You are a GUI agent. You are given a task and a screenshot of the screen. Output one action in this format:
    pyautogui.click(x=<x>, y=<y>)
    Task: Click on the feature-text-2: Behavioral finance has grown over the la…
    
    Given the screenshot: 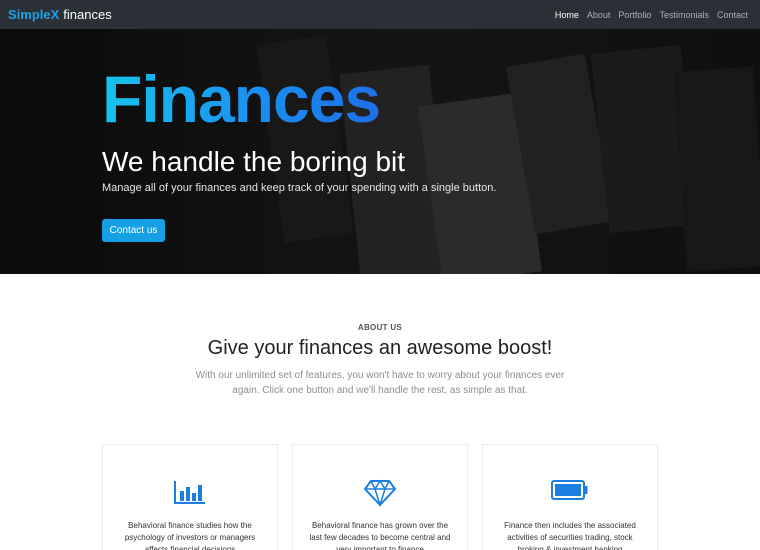 What is the action you would take?
    pyautogui.click(x=380, y=535)
    